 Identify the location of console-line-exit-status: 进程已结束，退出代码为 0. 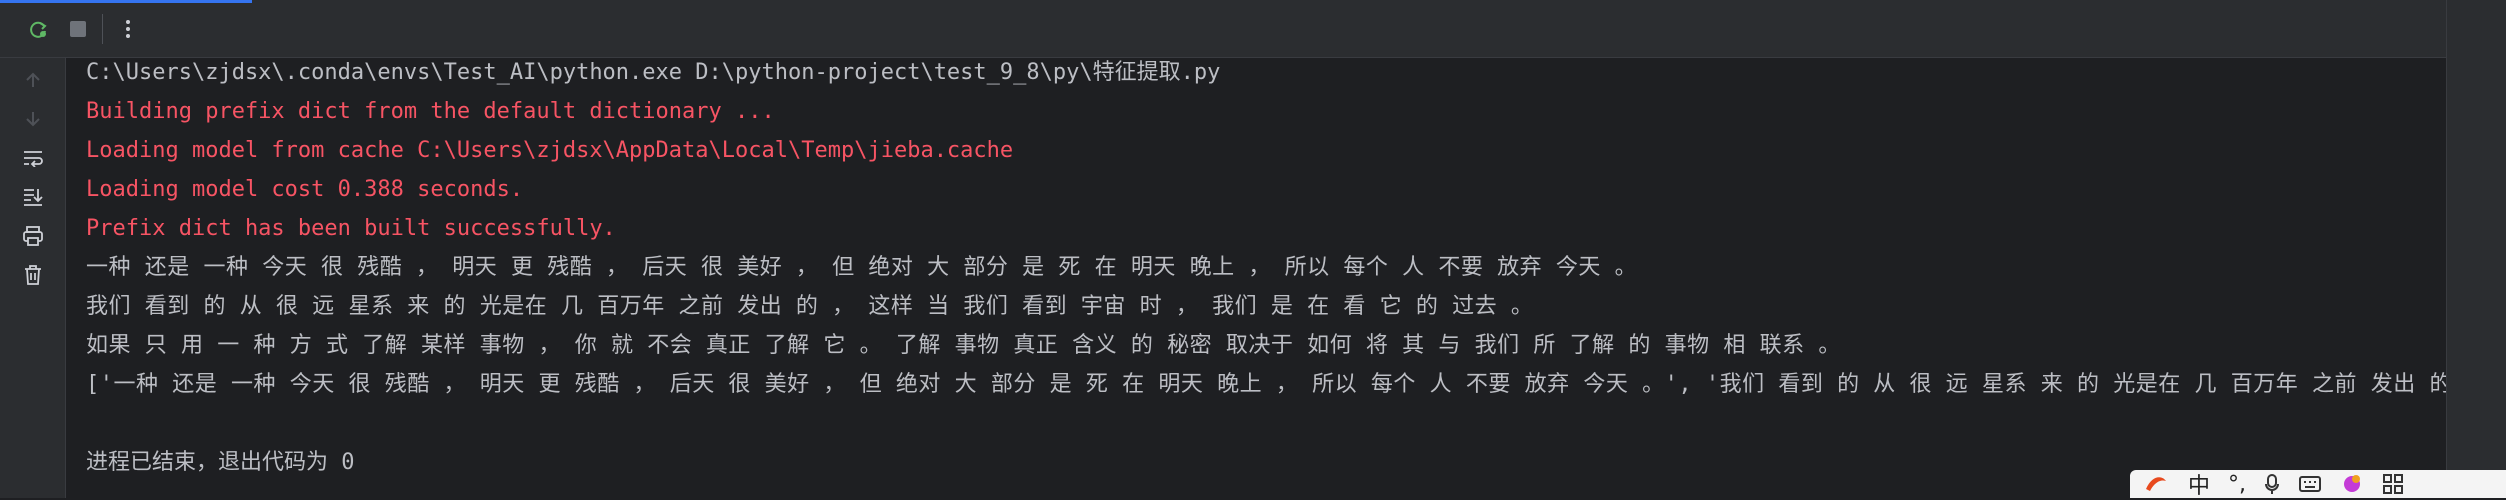
(220, 462).